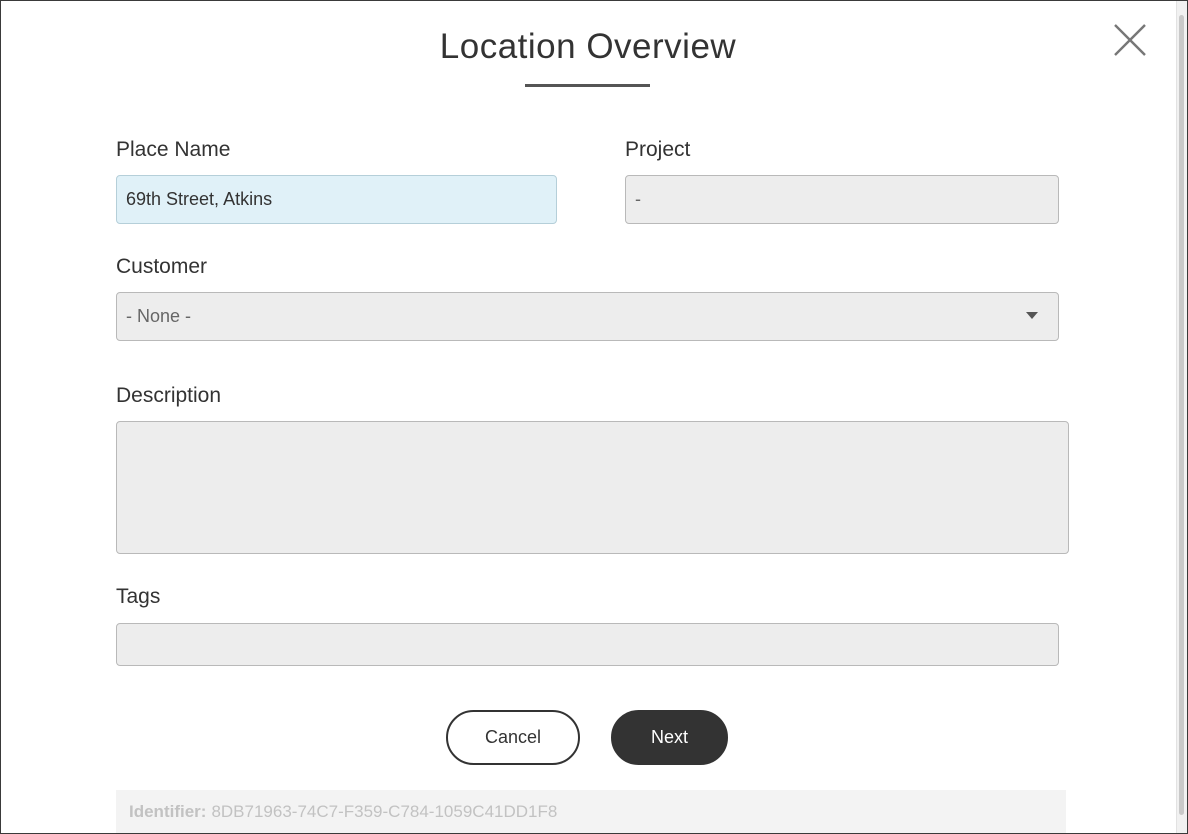  What do you see at coordinates (138, 596) in the screenshot?
I see `tags-label: Tags` at bounding box center [138, 596].